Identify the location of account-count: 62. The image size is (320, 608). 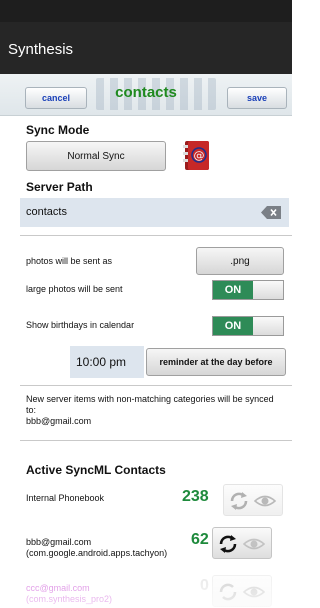
(200, 539).